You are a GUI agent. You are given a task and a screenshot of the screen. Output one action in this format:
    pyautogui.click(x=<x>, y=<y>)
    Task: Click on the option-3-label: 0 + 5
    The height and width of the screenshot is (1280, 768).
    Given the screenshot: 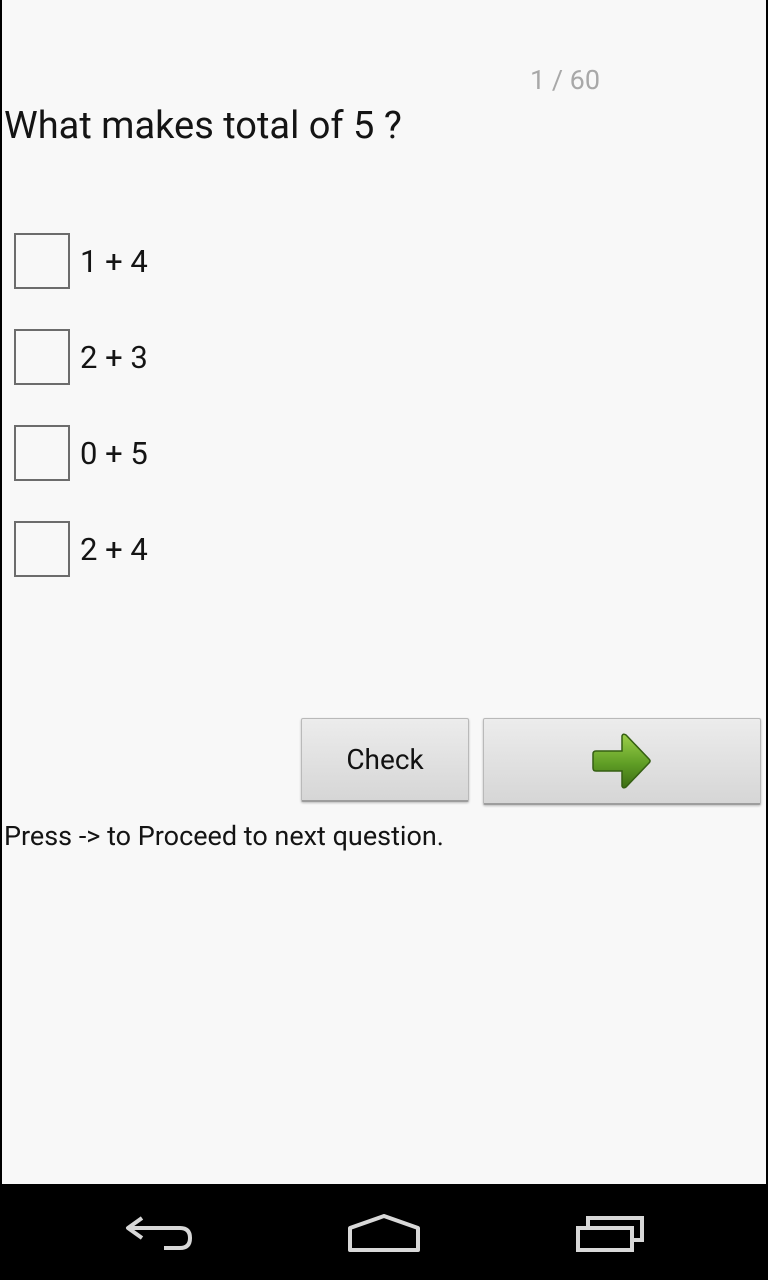 What is the action you would take?
    pyautogui.click(x=114, y=453)
    